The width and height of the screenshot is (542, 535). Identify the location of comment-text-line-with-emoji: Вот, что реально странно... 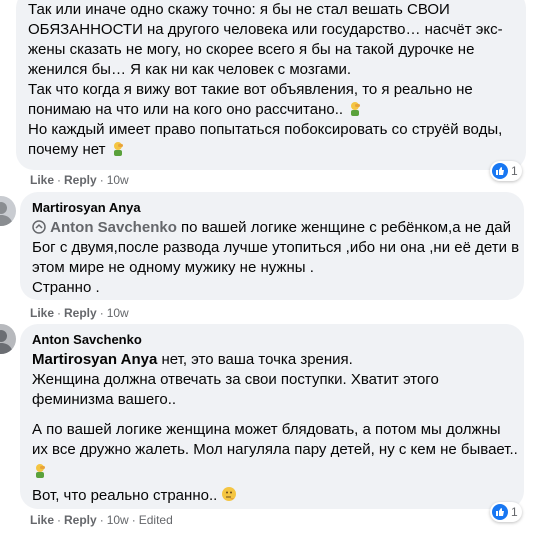
(272, 496).